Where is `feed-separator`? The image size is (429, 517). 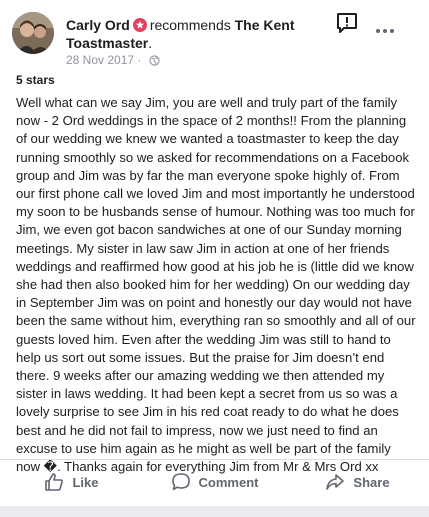 feed-separator is located at coordinates (214, 511).